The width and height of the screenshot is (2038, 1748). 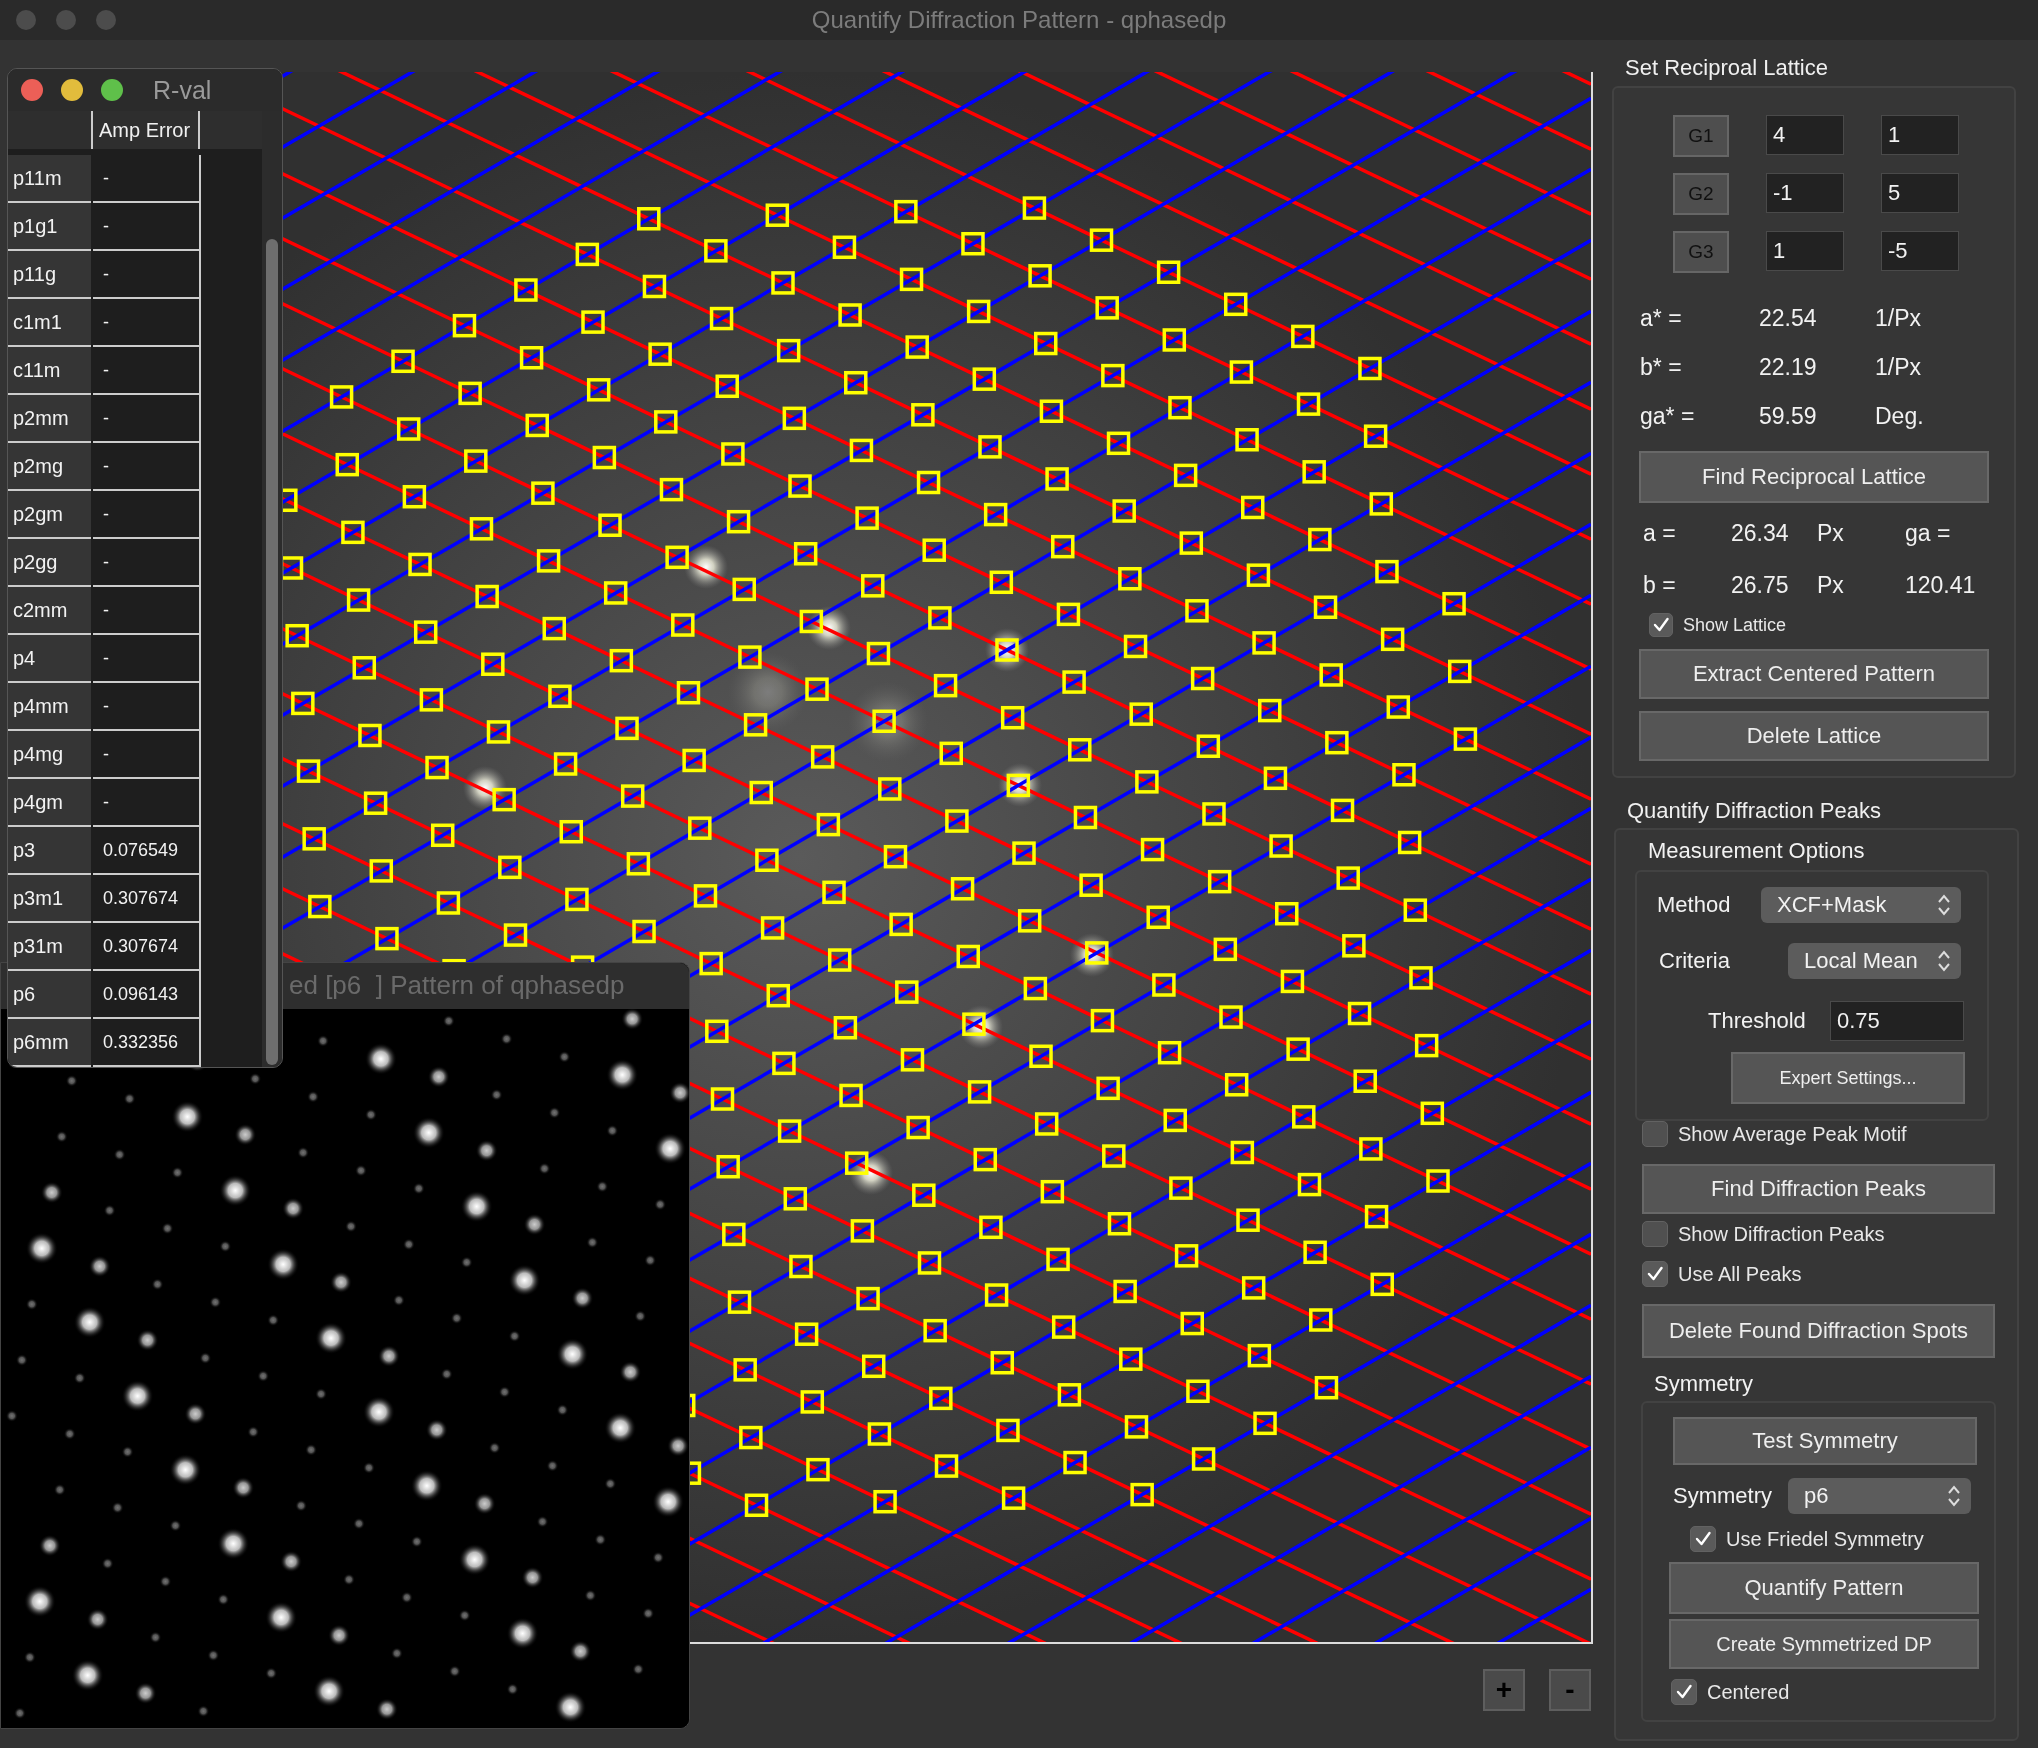 I want to click on symmetry-dropdown: p6, so click(x=1879, y=1496).